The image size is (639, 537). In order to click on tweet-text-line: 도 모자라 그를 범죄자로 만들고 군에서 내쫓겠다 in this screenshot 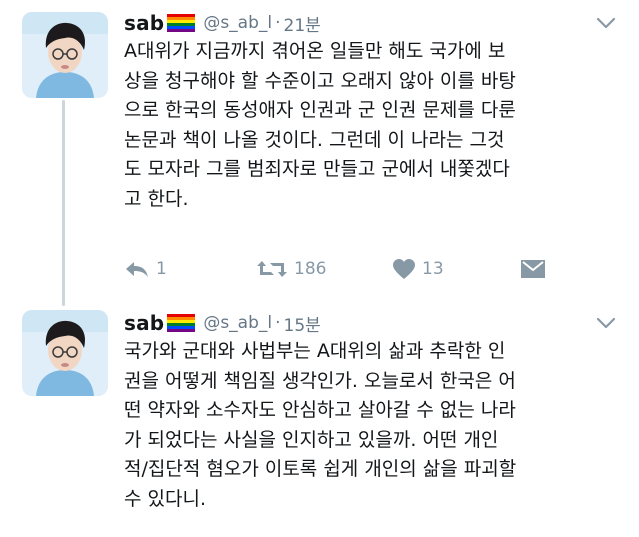, I will do `click(317, 169)`.